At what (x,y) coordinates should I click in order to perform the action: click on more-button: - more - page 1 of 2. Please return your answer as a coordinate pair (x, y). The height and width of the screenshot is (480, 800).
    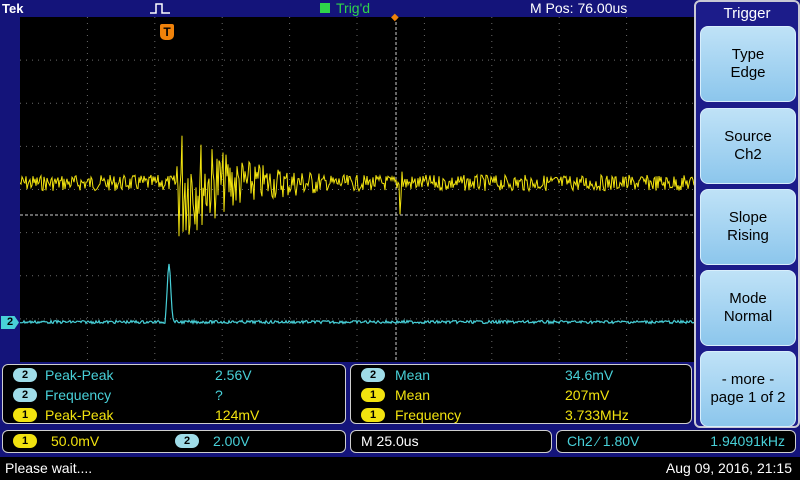
    Looking at the image, I should click on (748, 389).